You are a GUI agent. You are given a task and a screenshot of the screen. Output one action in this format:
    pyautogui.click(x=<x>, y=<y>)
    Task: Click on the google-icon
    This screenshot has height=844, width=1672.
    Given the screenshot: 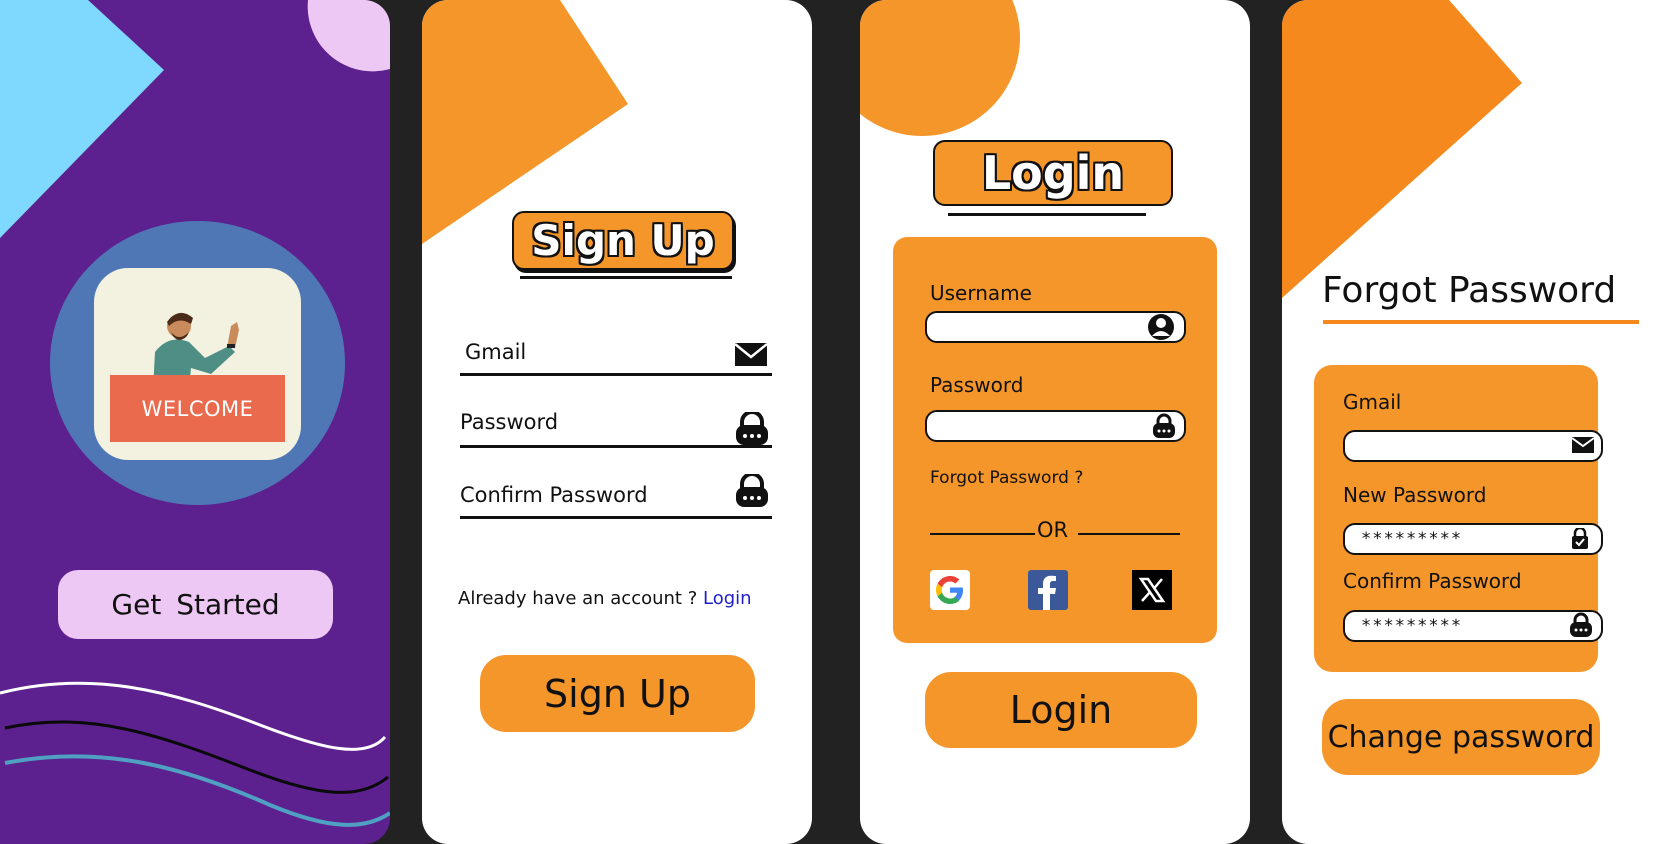 What is the action you would take?
    pyautogui.click(x=949, y=590)
    